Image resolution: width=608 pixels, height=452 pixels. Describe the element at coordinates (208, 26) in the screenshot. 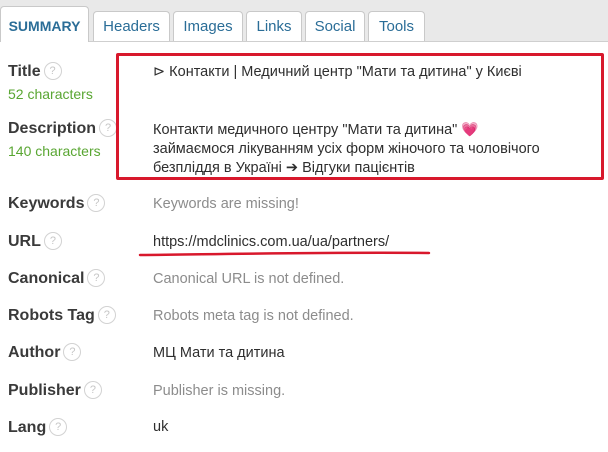

I see `tab-images: Images` at that location.